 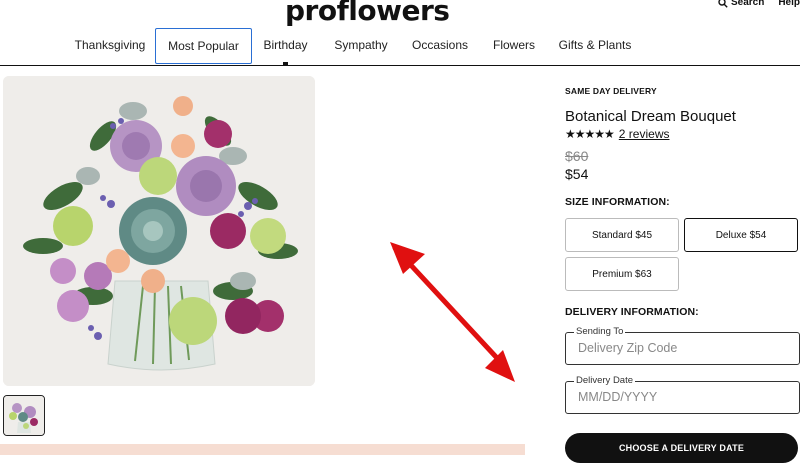 I want to click on bouquet-thumbnail-illustration, so click(x=24, y=415).